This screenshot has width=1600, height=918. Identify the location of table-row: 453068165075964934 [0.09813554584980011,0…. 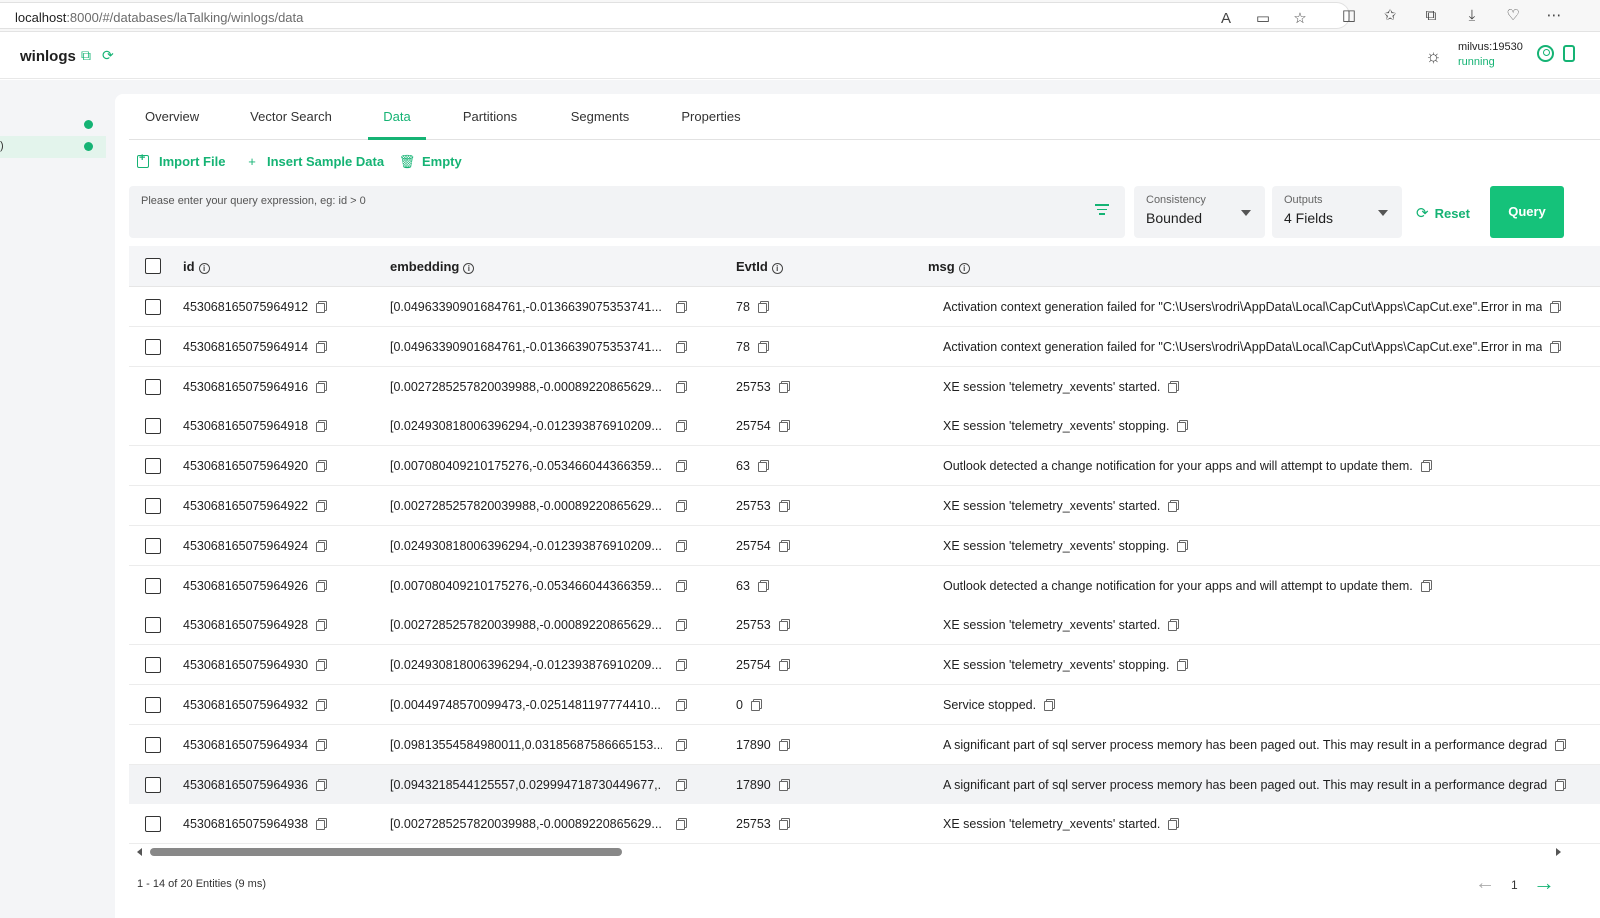
(864, 744).